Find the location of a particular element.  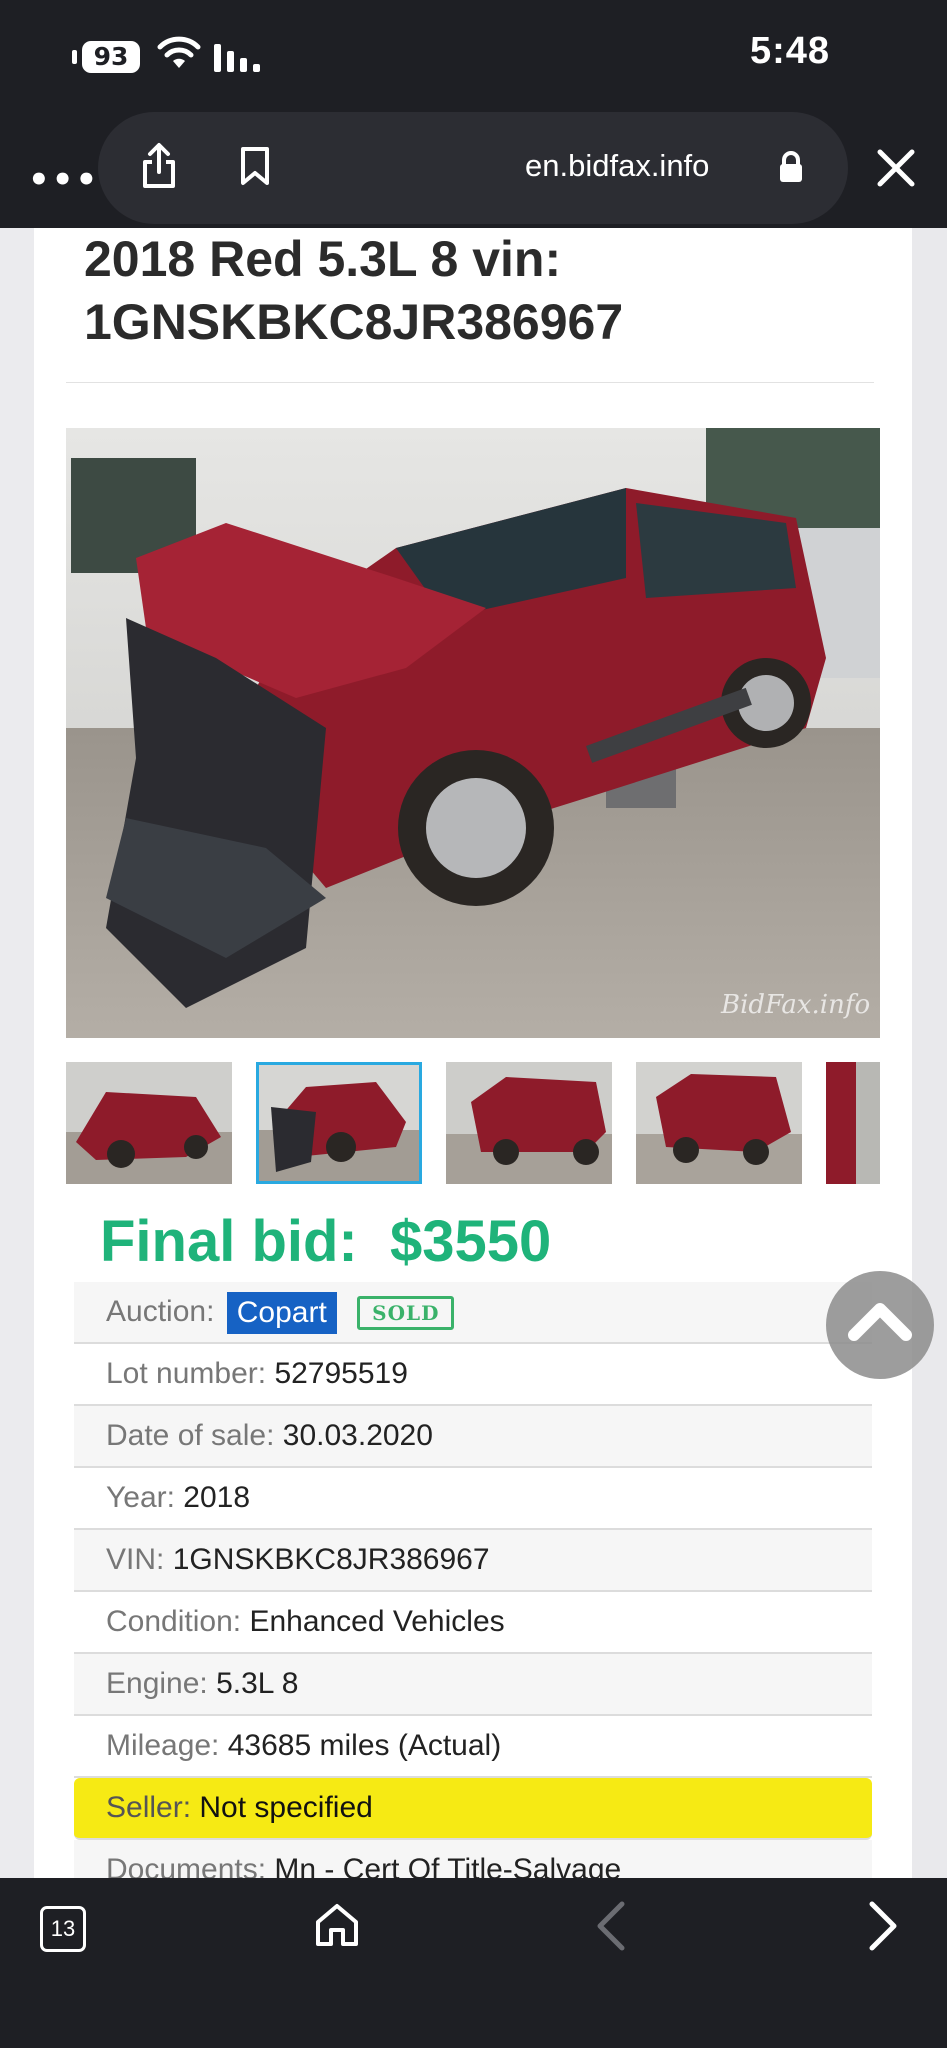

spec-value: 2018 is located at coordinates (217, 1497).